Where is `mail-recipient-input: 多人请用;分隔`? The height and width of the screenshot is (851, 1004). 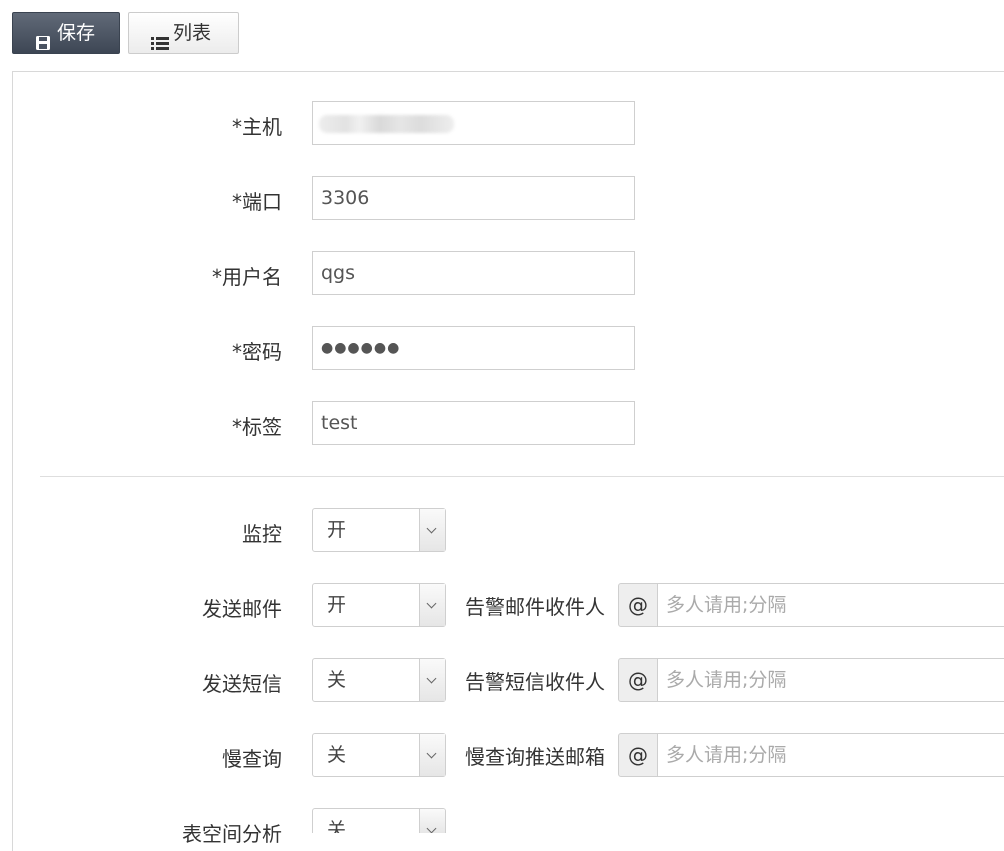
mail-recipient-input: 多人请用;分隔 is located at coordinates (831, 605).